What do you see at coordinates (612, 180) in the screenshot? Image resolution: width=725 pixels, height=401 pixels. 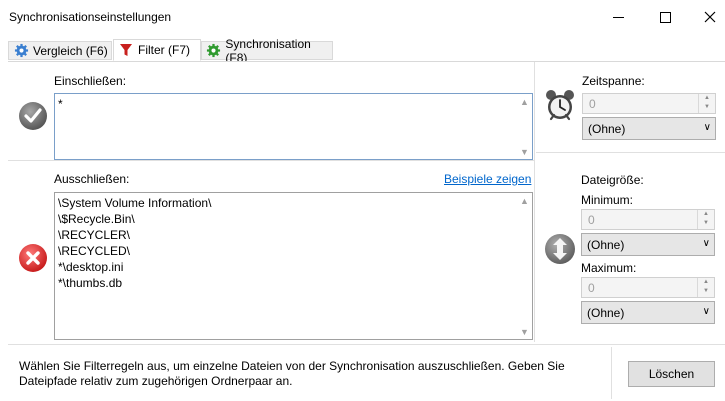 I see `filesize-label: Dateigröße:` at bounding box center [612, 180].